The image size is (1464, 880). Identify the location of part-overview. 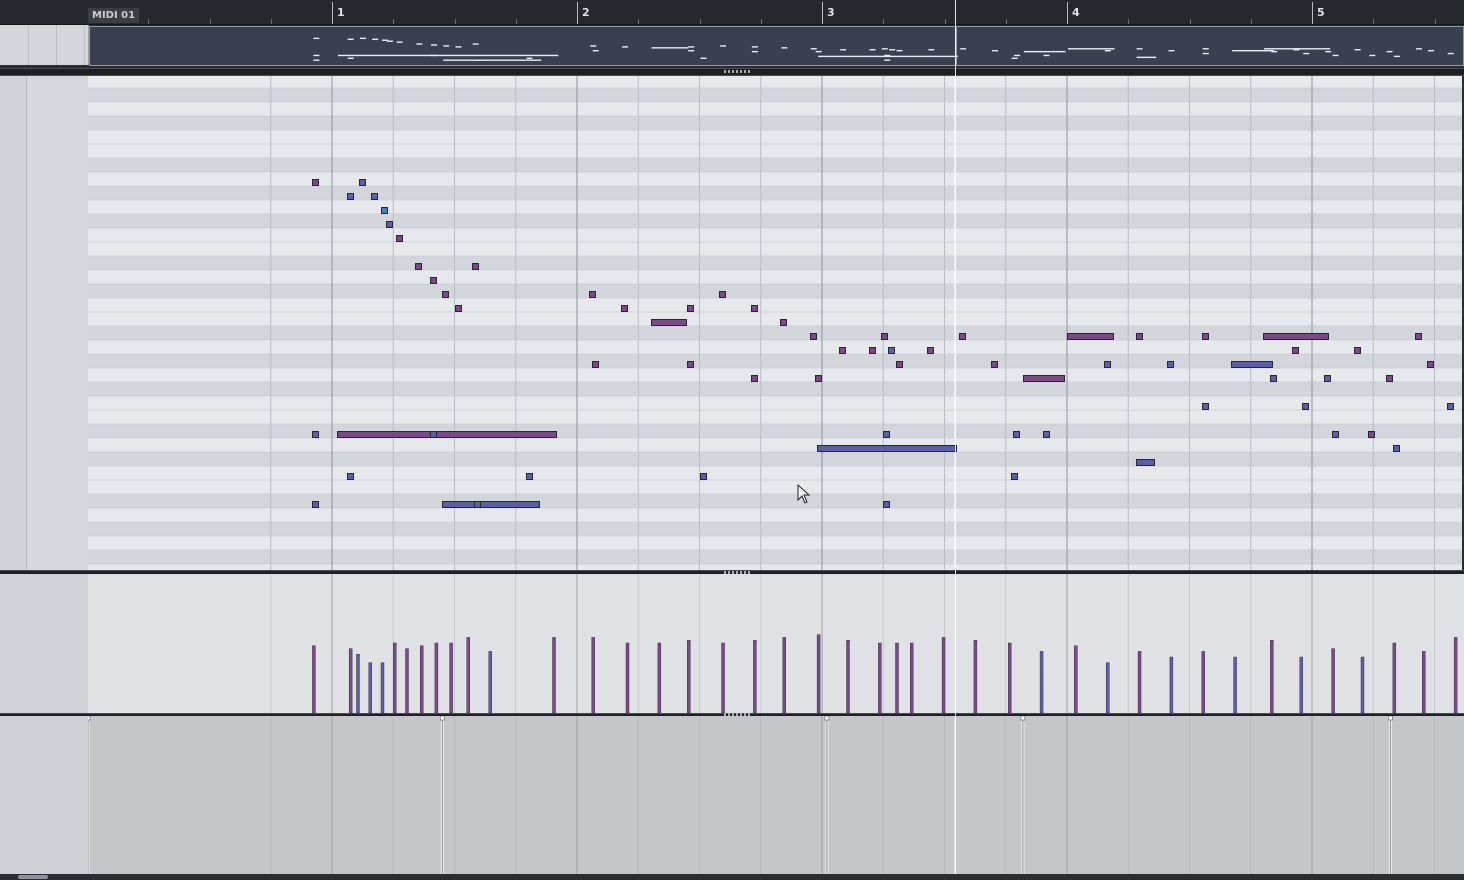
(776, 46).